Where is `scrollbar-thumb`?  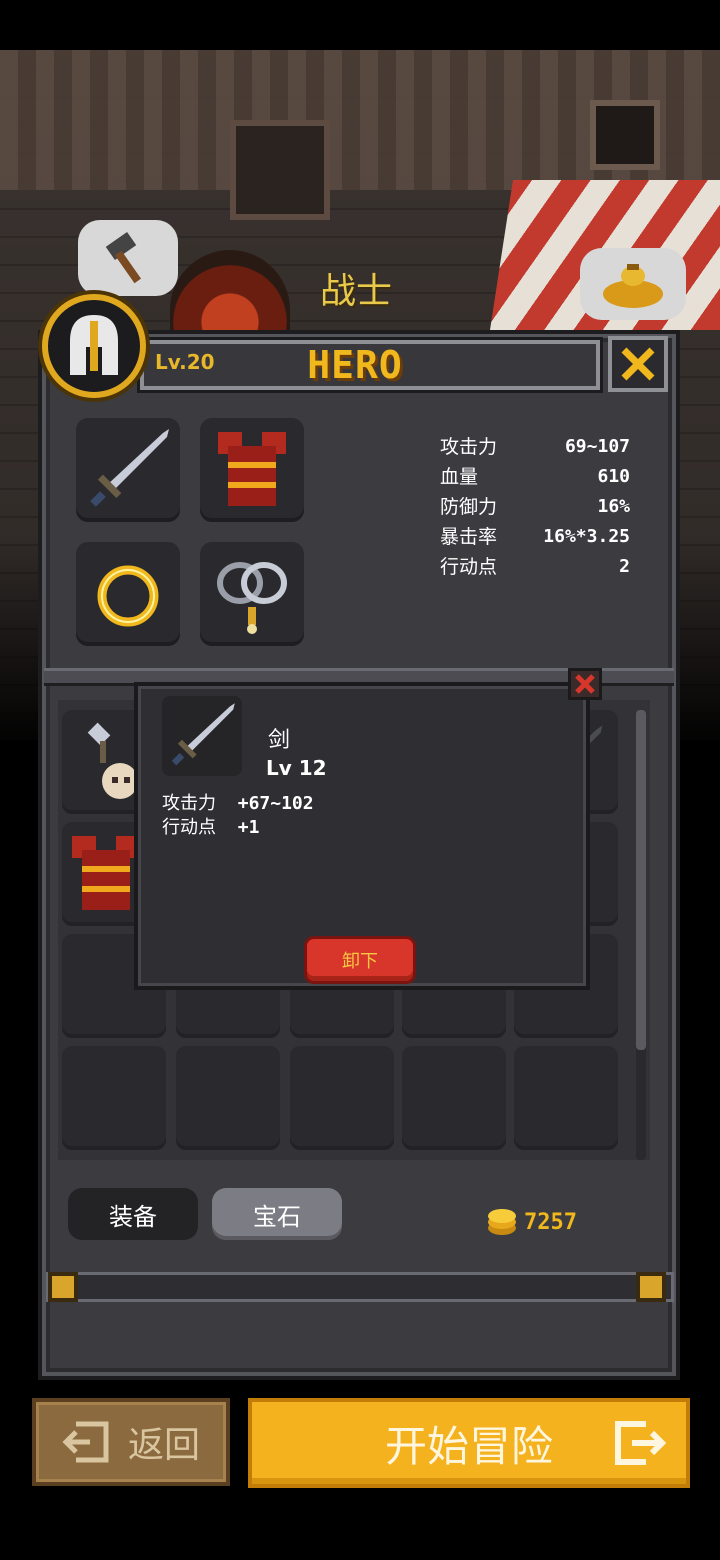 scrollbar-thumb is located at coordinates (641, 880).